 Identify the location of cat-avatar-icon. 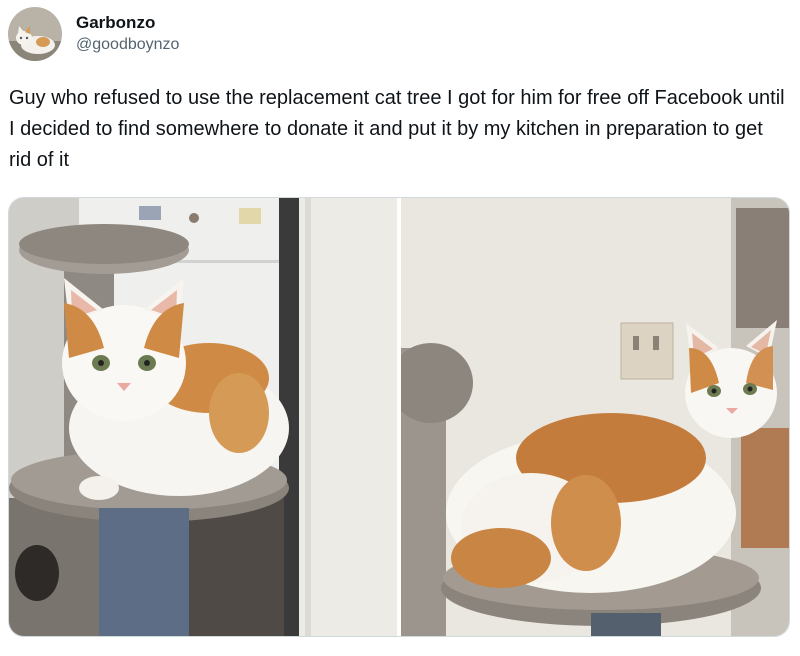
(35, 34).